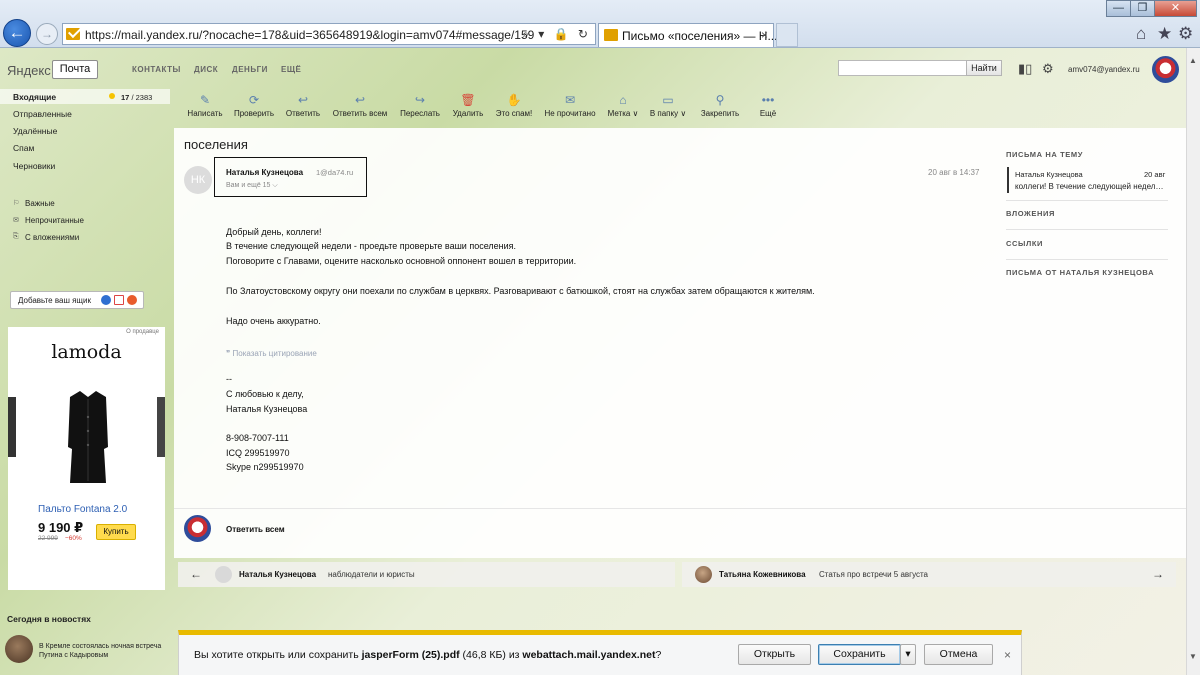 The height and width of the screenshot is (675, 1200). I want to click on attachment-icon: ⎘, so click(16, 236).